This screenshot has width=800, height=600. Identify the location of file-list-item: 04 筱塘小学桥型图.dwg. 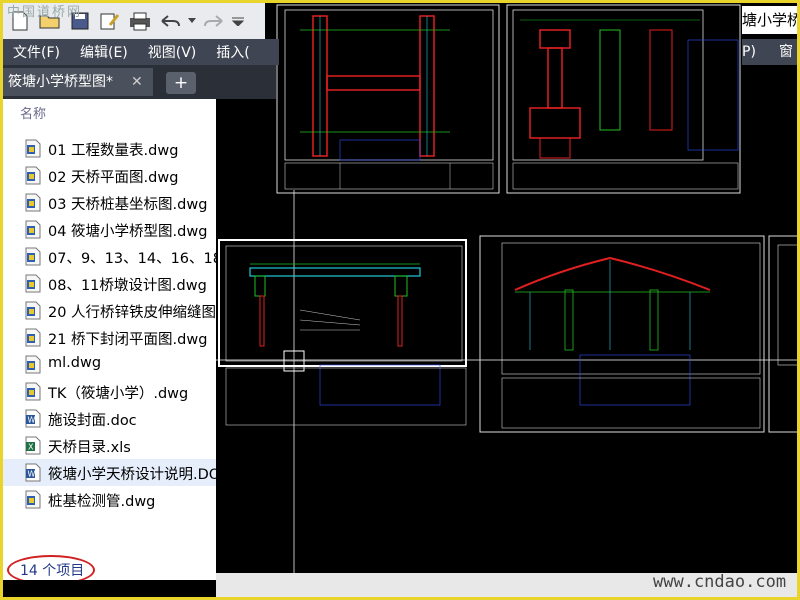
(109, 229).